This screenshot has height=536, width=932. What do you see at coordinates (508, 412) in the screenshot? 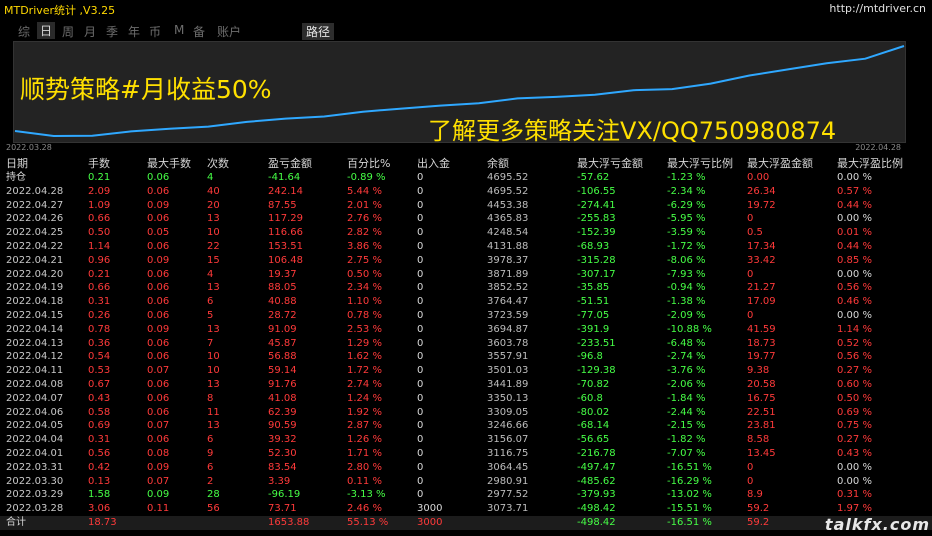
I see `cell-balance: 3309.05` at bounding box center [508, 412].